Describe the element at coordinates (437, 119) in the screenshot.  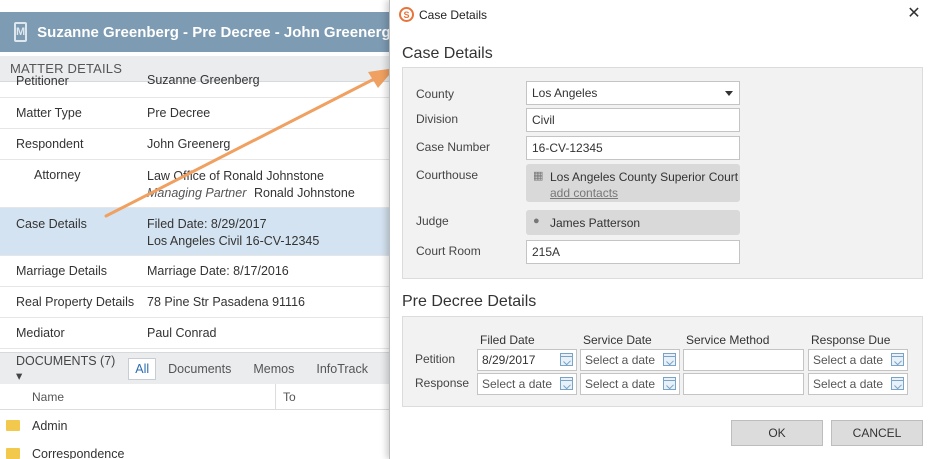
I see `division-label: Division` at that location.